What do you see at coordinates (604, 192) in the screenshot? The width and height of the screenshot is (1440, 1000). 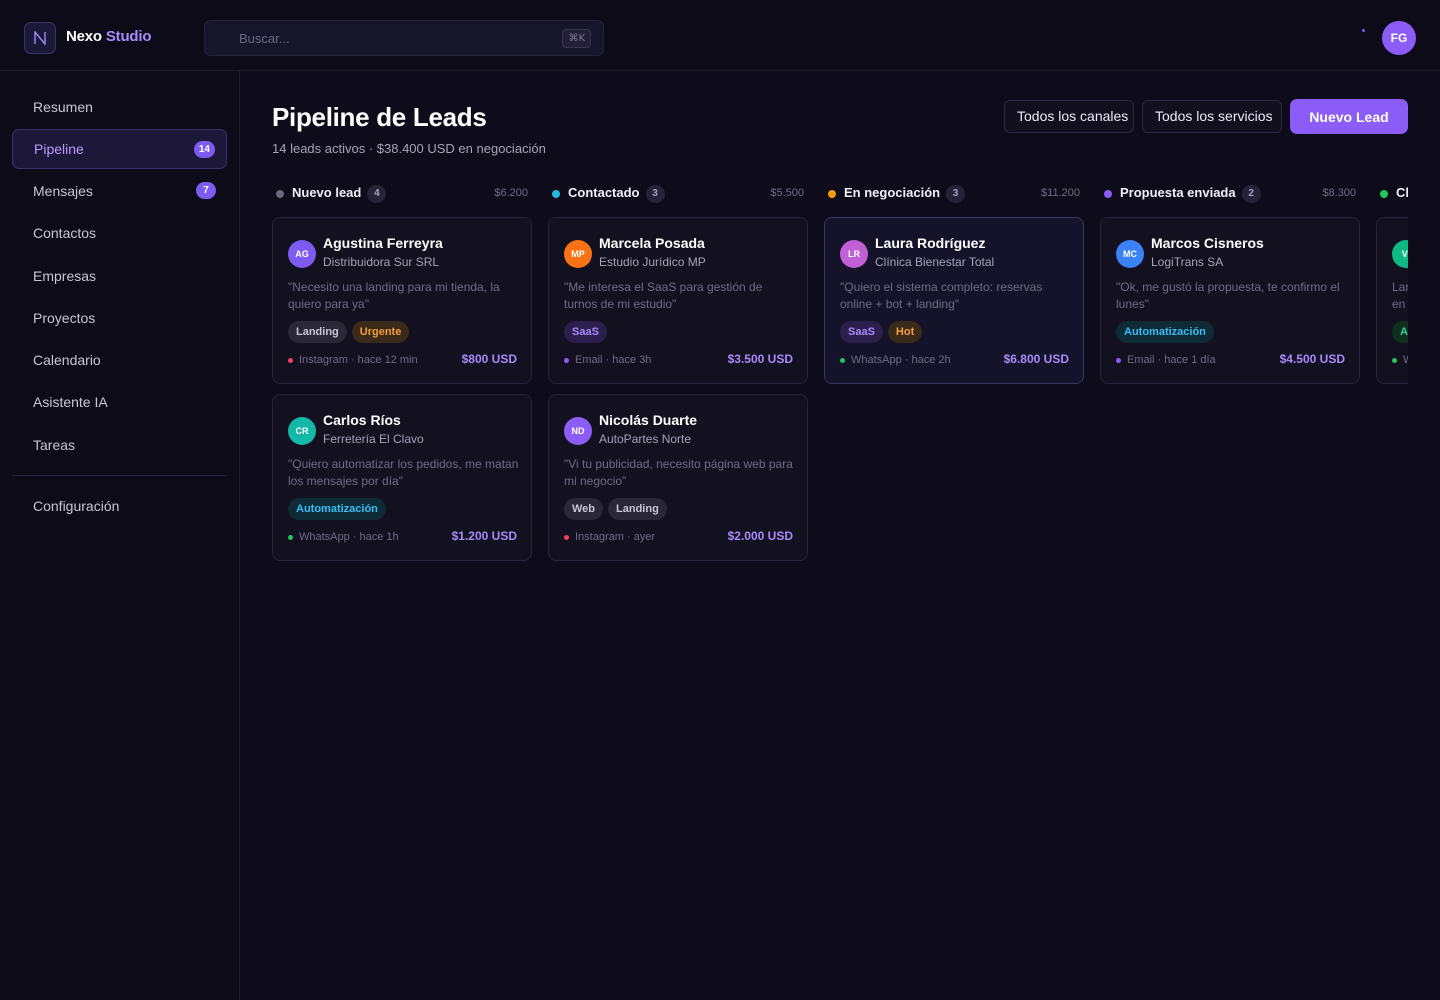 I see `column-title-text: Contactado` at bounding box center [604, 192].